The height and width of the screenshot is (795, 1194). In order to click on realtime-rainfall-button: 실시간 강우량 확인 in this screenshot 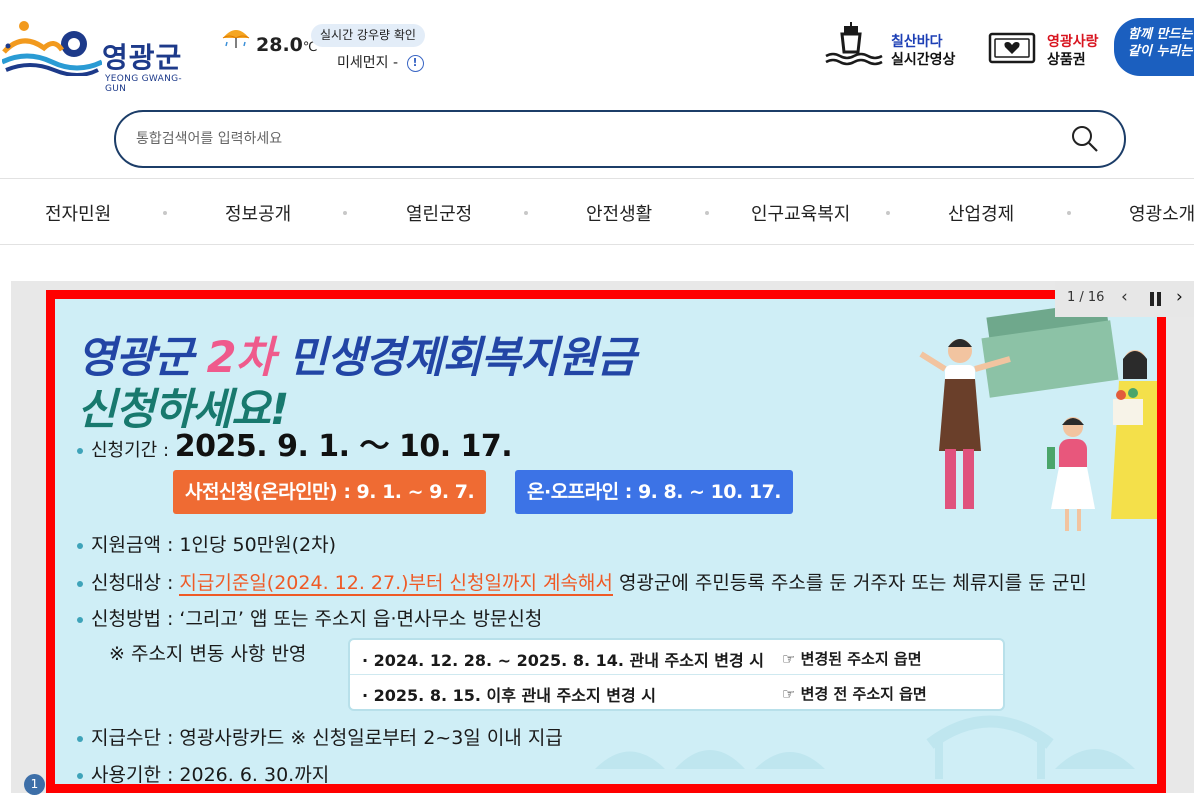, I will do `click(368, 35)`.